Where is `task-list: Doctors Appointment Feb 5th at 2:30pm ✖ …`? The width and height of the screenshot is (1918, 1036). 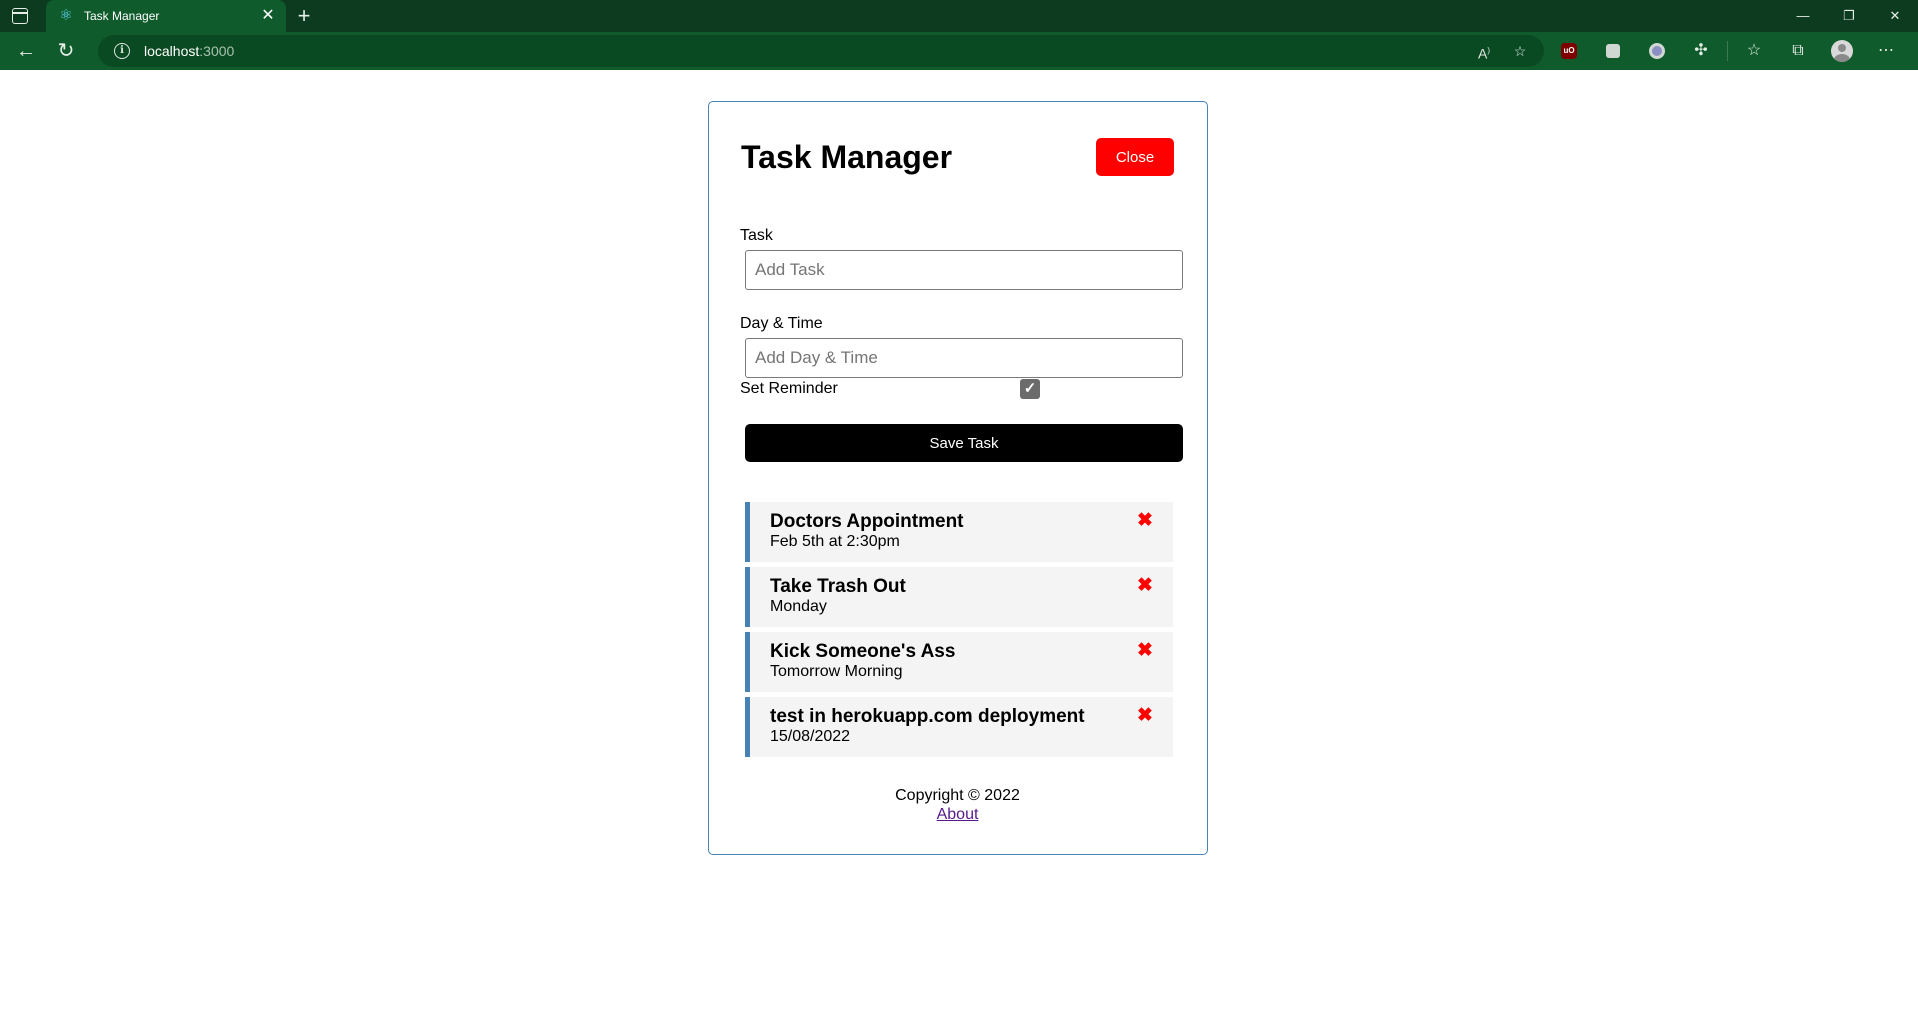 task-list: Doctors Appointment Feb 5th at 2:30pm ✖ … is located at coordinates (959, 632).